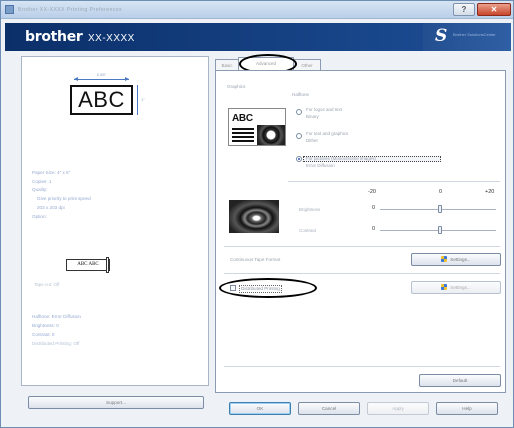 The width and height of the screenshot is (514, 428). What do you see at coordinates (137, 100) in the screenshot?
I see `height-arrow-icon` at bounding box center [137, 100].